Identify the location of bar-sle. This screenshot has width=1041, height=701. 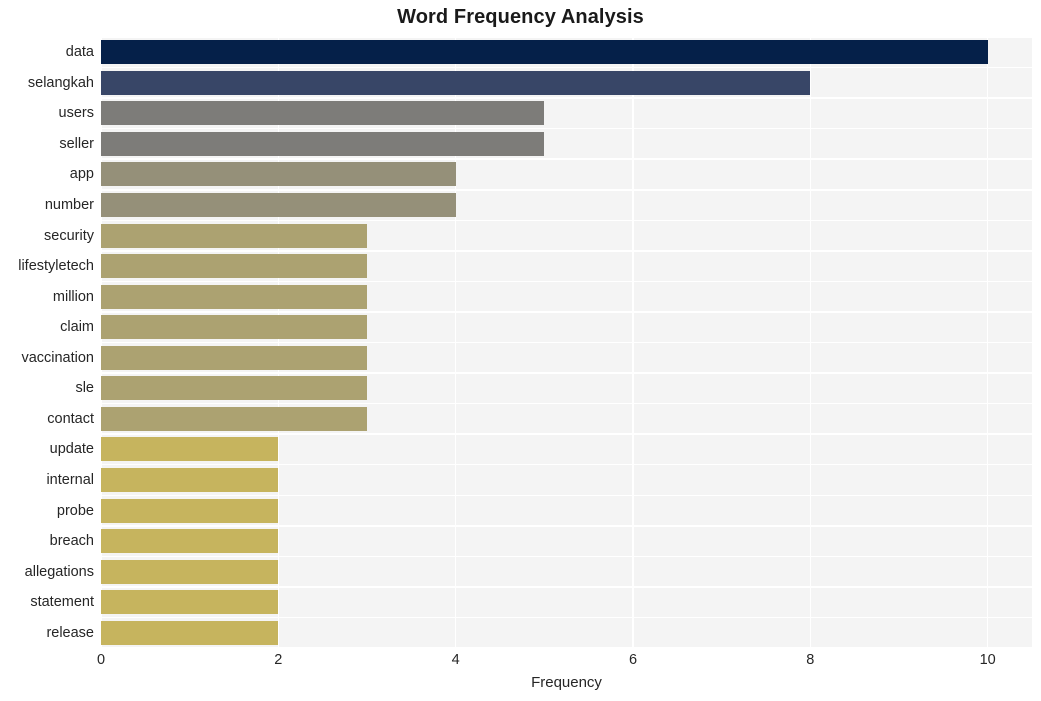
(234, 388).